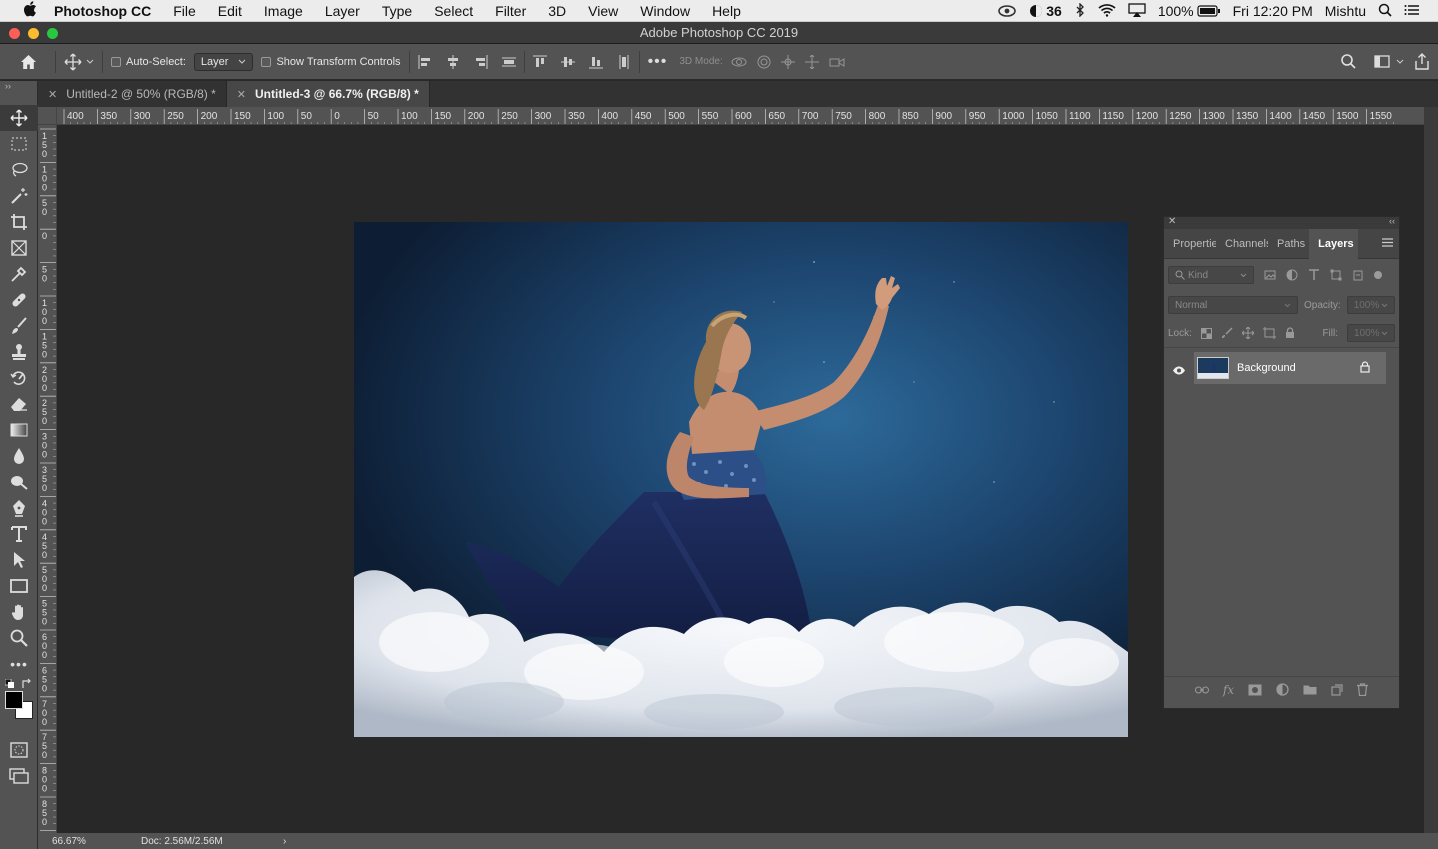 This screenshot has width=1438, height=849. I want to click on crop-tool, so click(19, 222).